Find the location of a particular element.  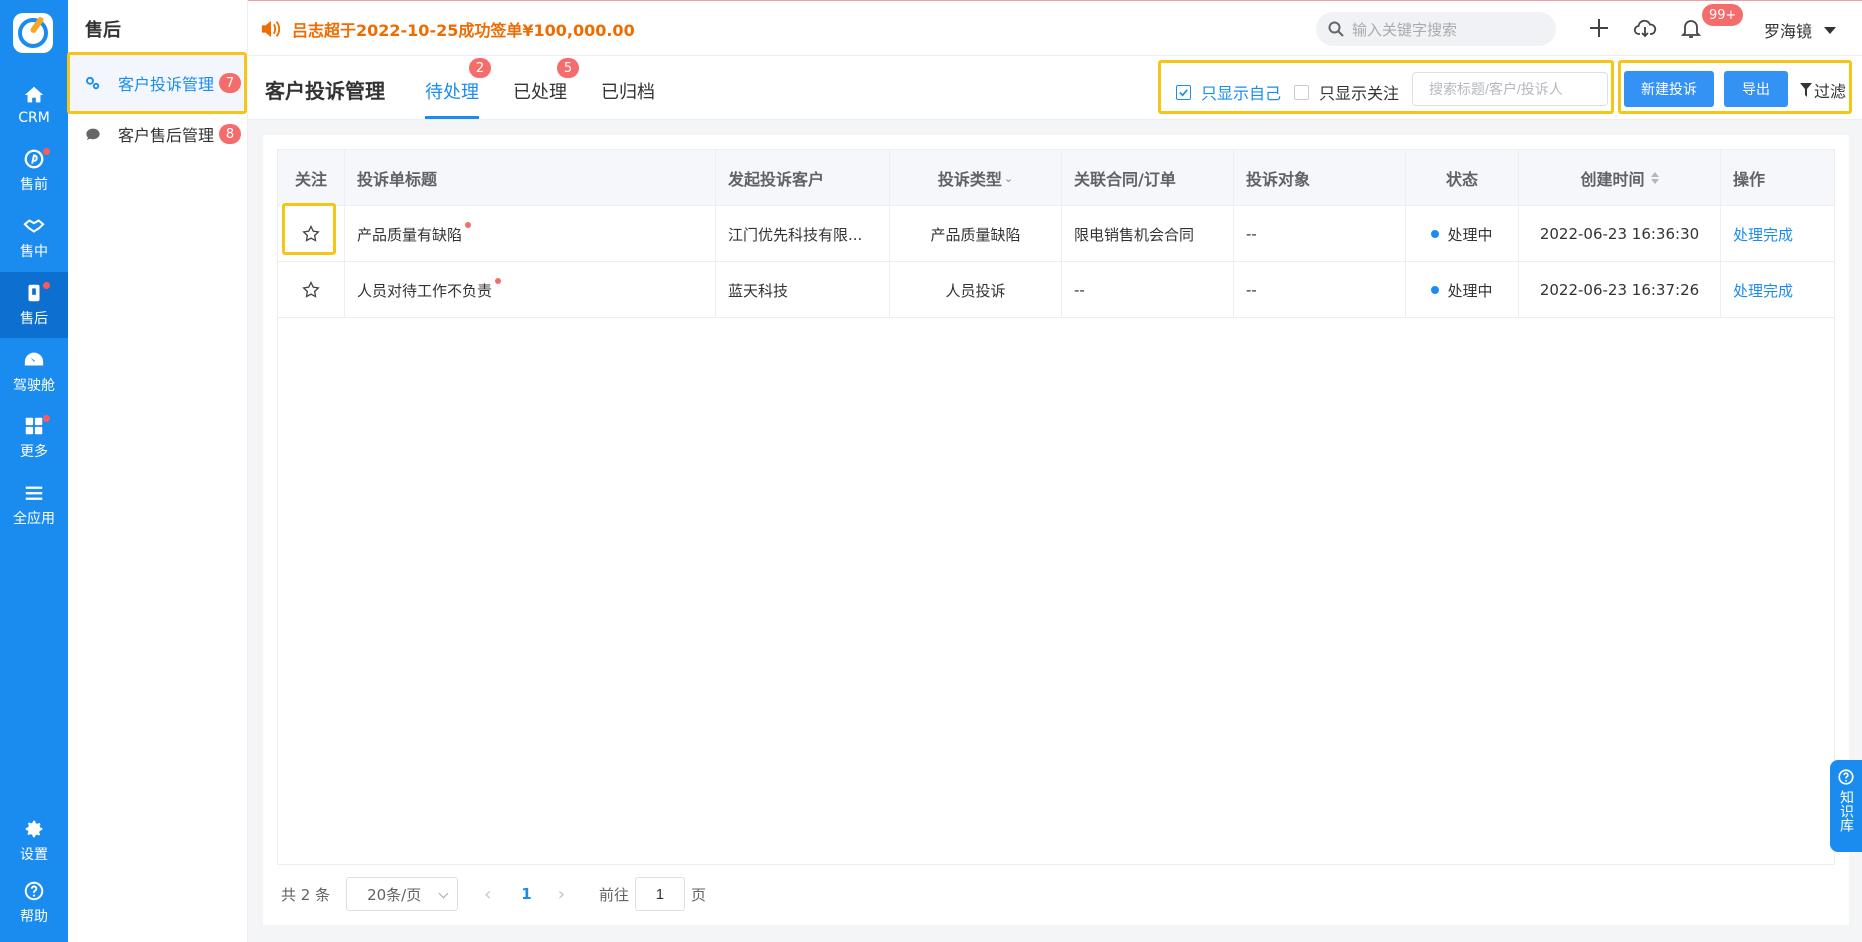

column-header-label: 创建时间 is located at coordinates (1612, 179).